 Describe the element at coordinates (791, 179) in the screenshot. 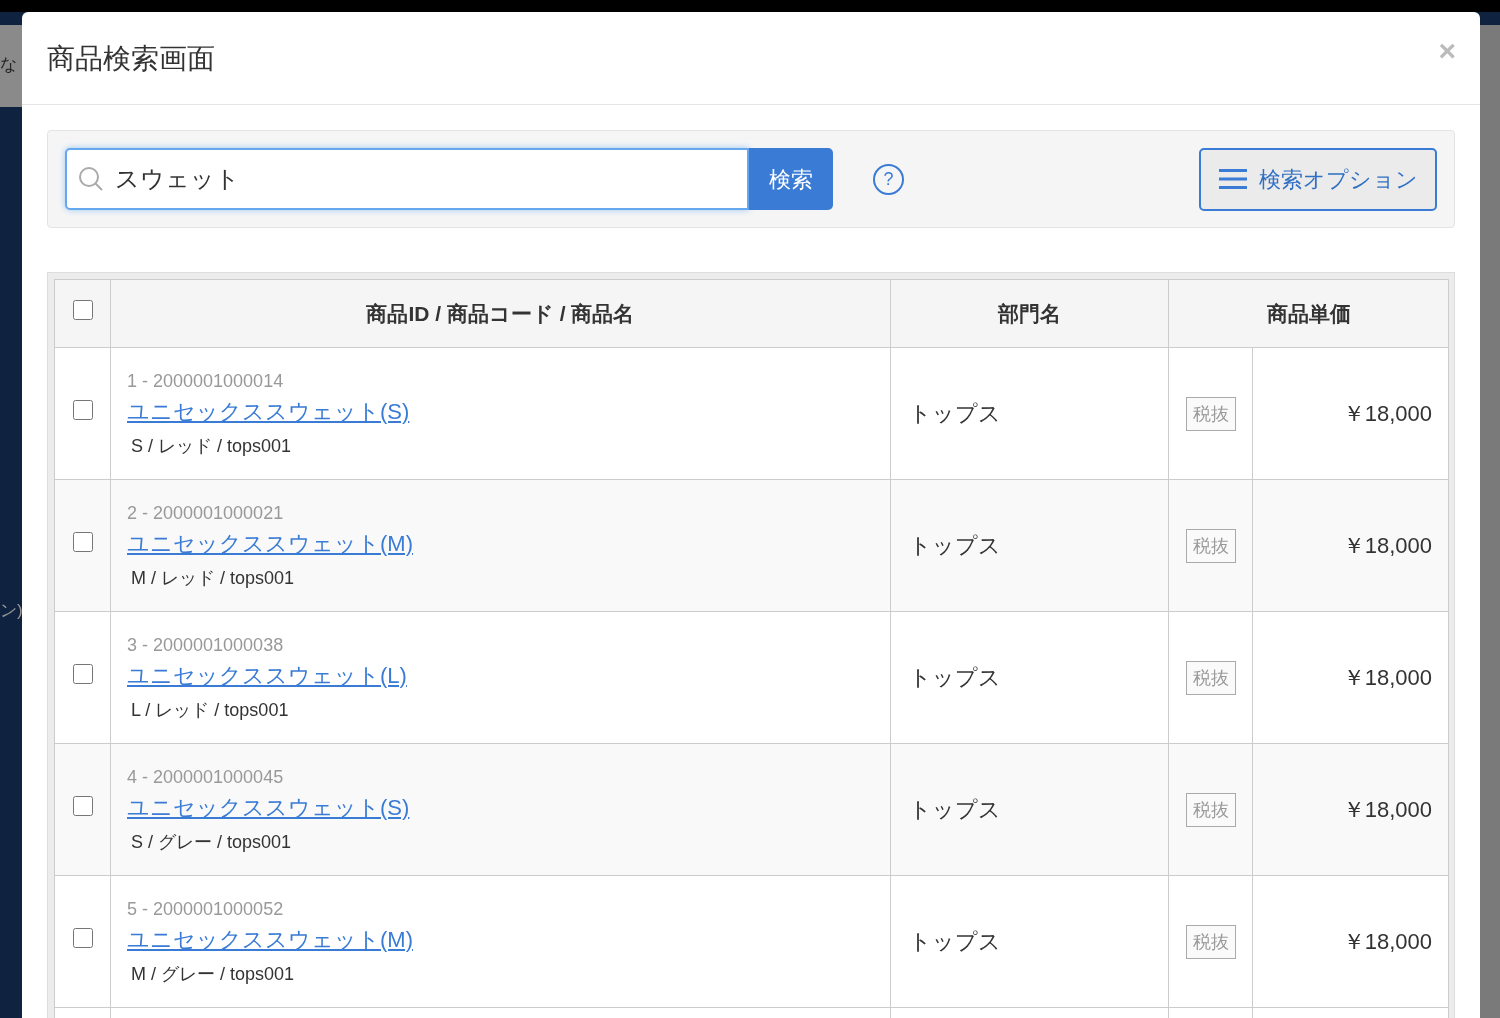

I see `search-button: 検索` at that location.